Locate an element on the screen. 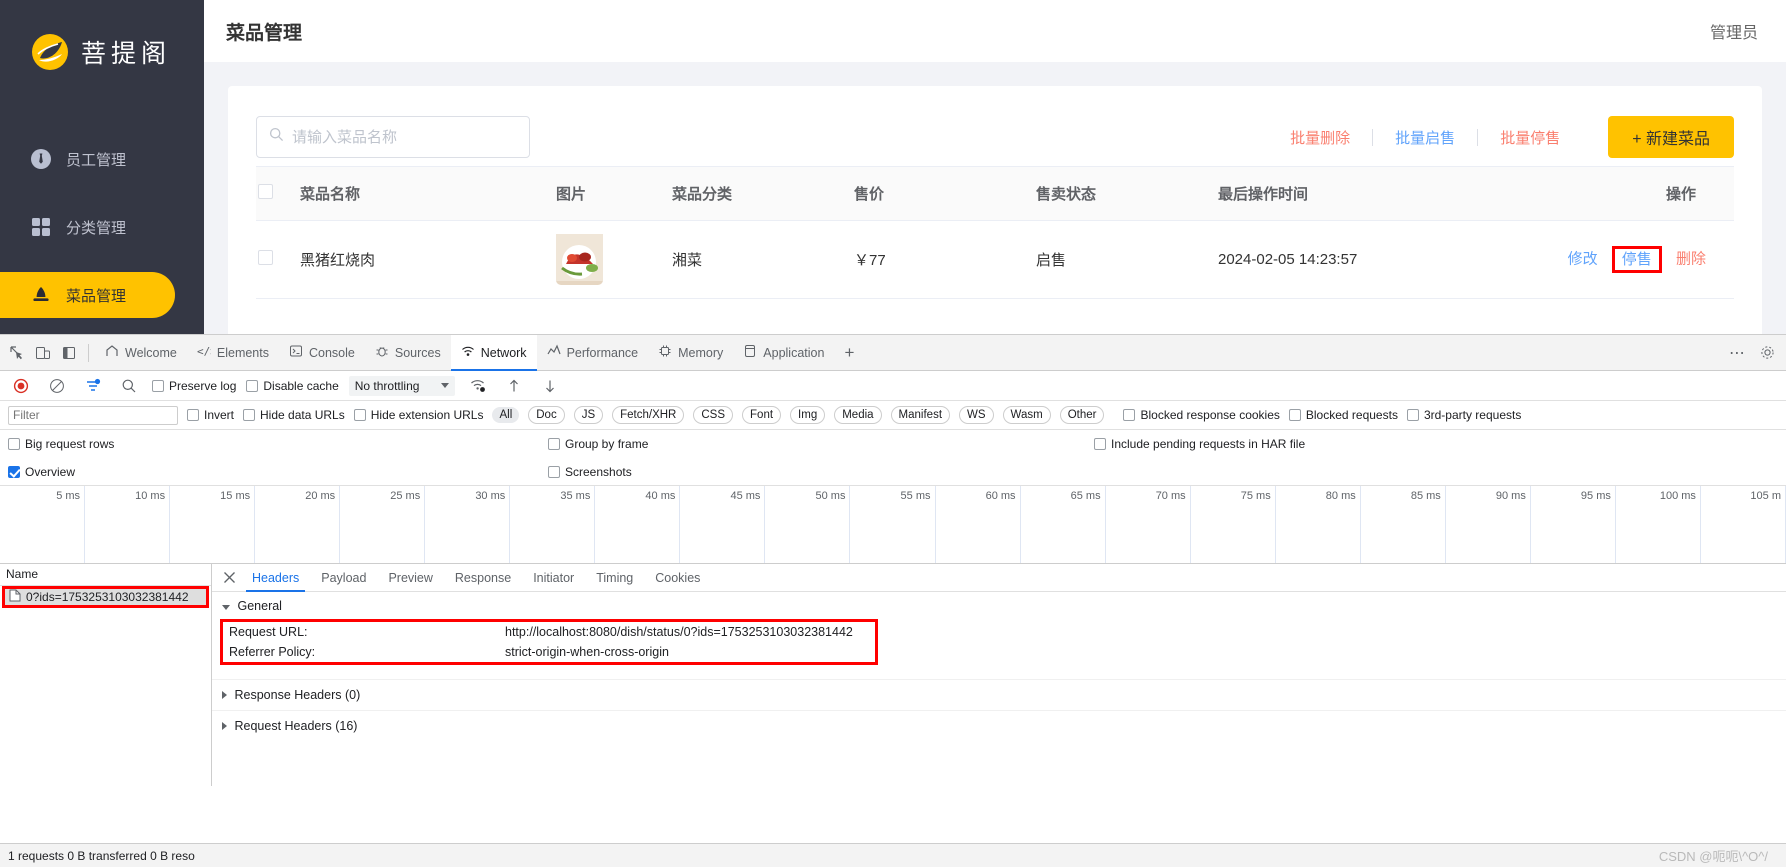 The height and width of the screenshot is (867, 1786). third-party-requests-checkbox: 3rd-party requests is located at coordinates (1463, 415).